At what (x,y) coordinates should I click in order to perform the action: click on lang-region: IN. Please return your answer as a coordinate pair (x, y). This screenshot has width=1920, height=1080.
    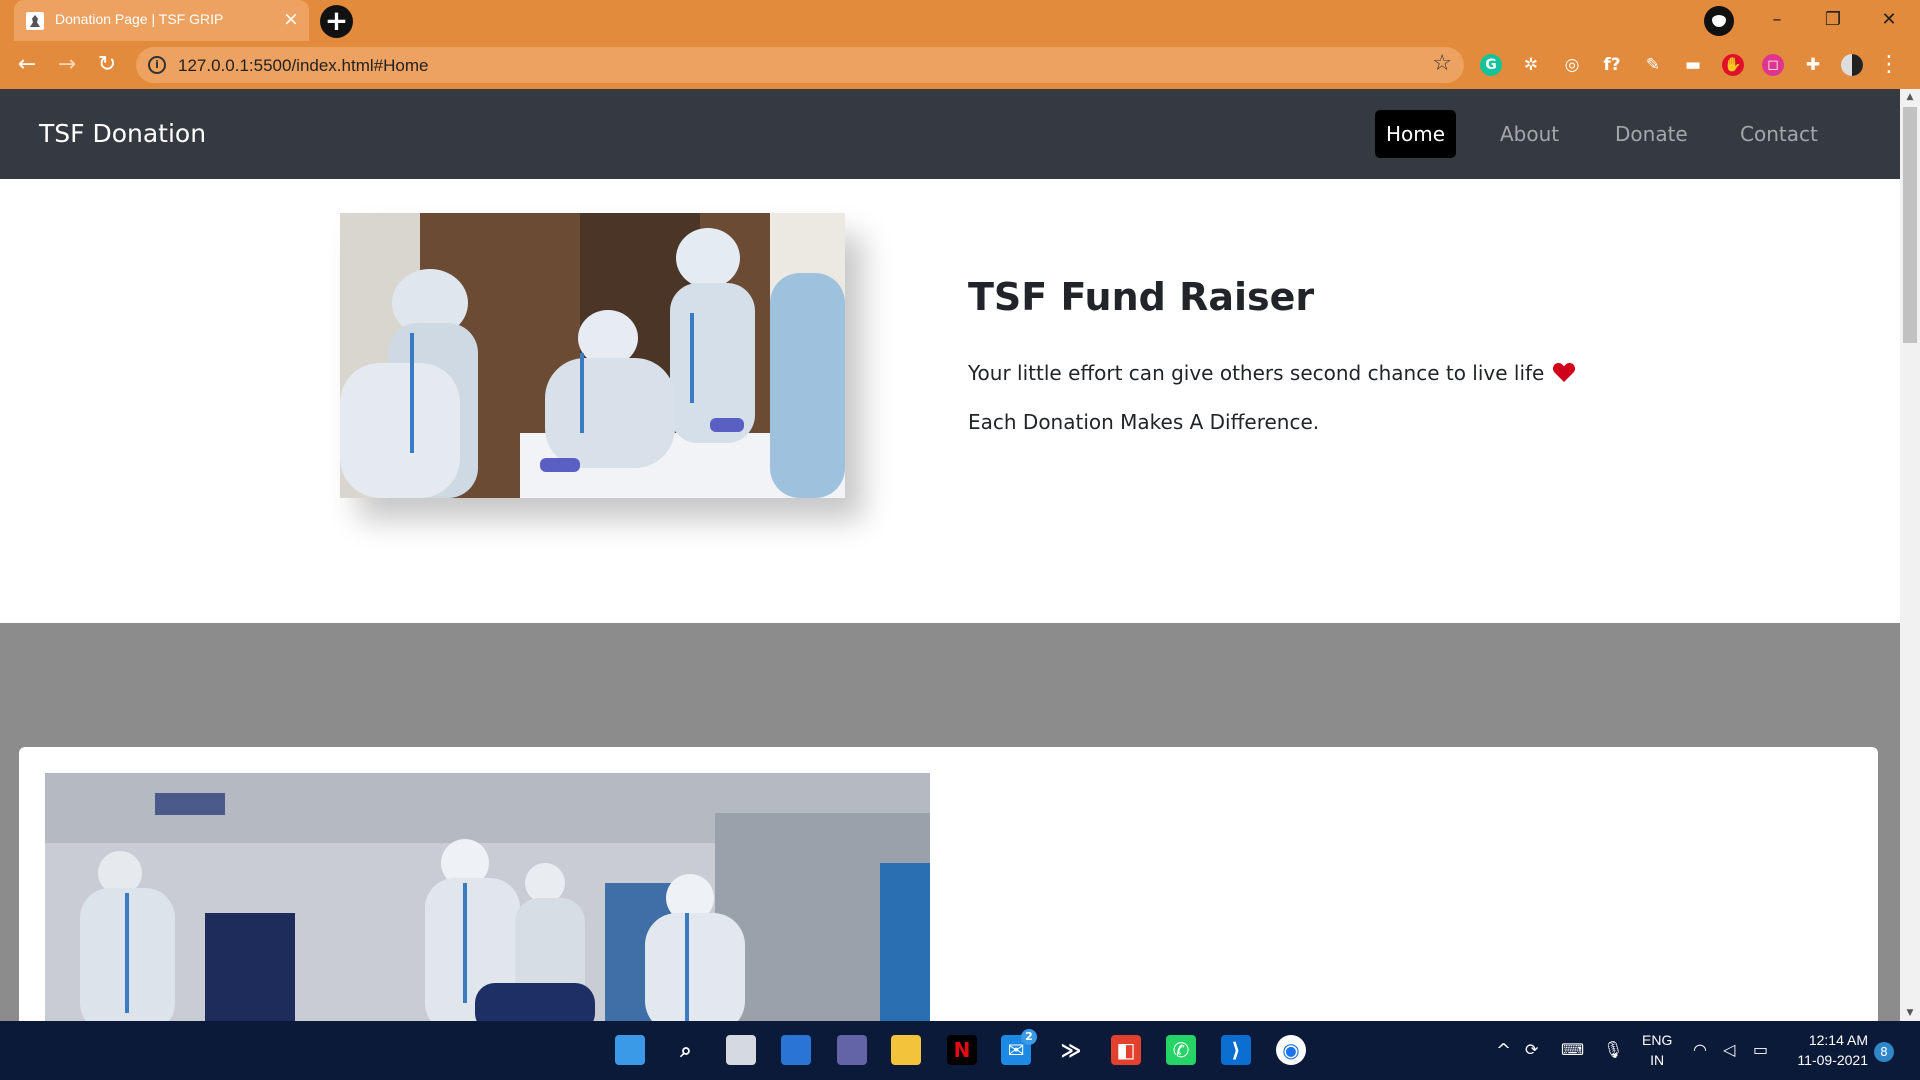
    Looking at the image, I should click on (1657, 1060).